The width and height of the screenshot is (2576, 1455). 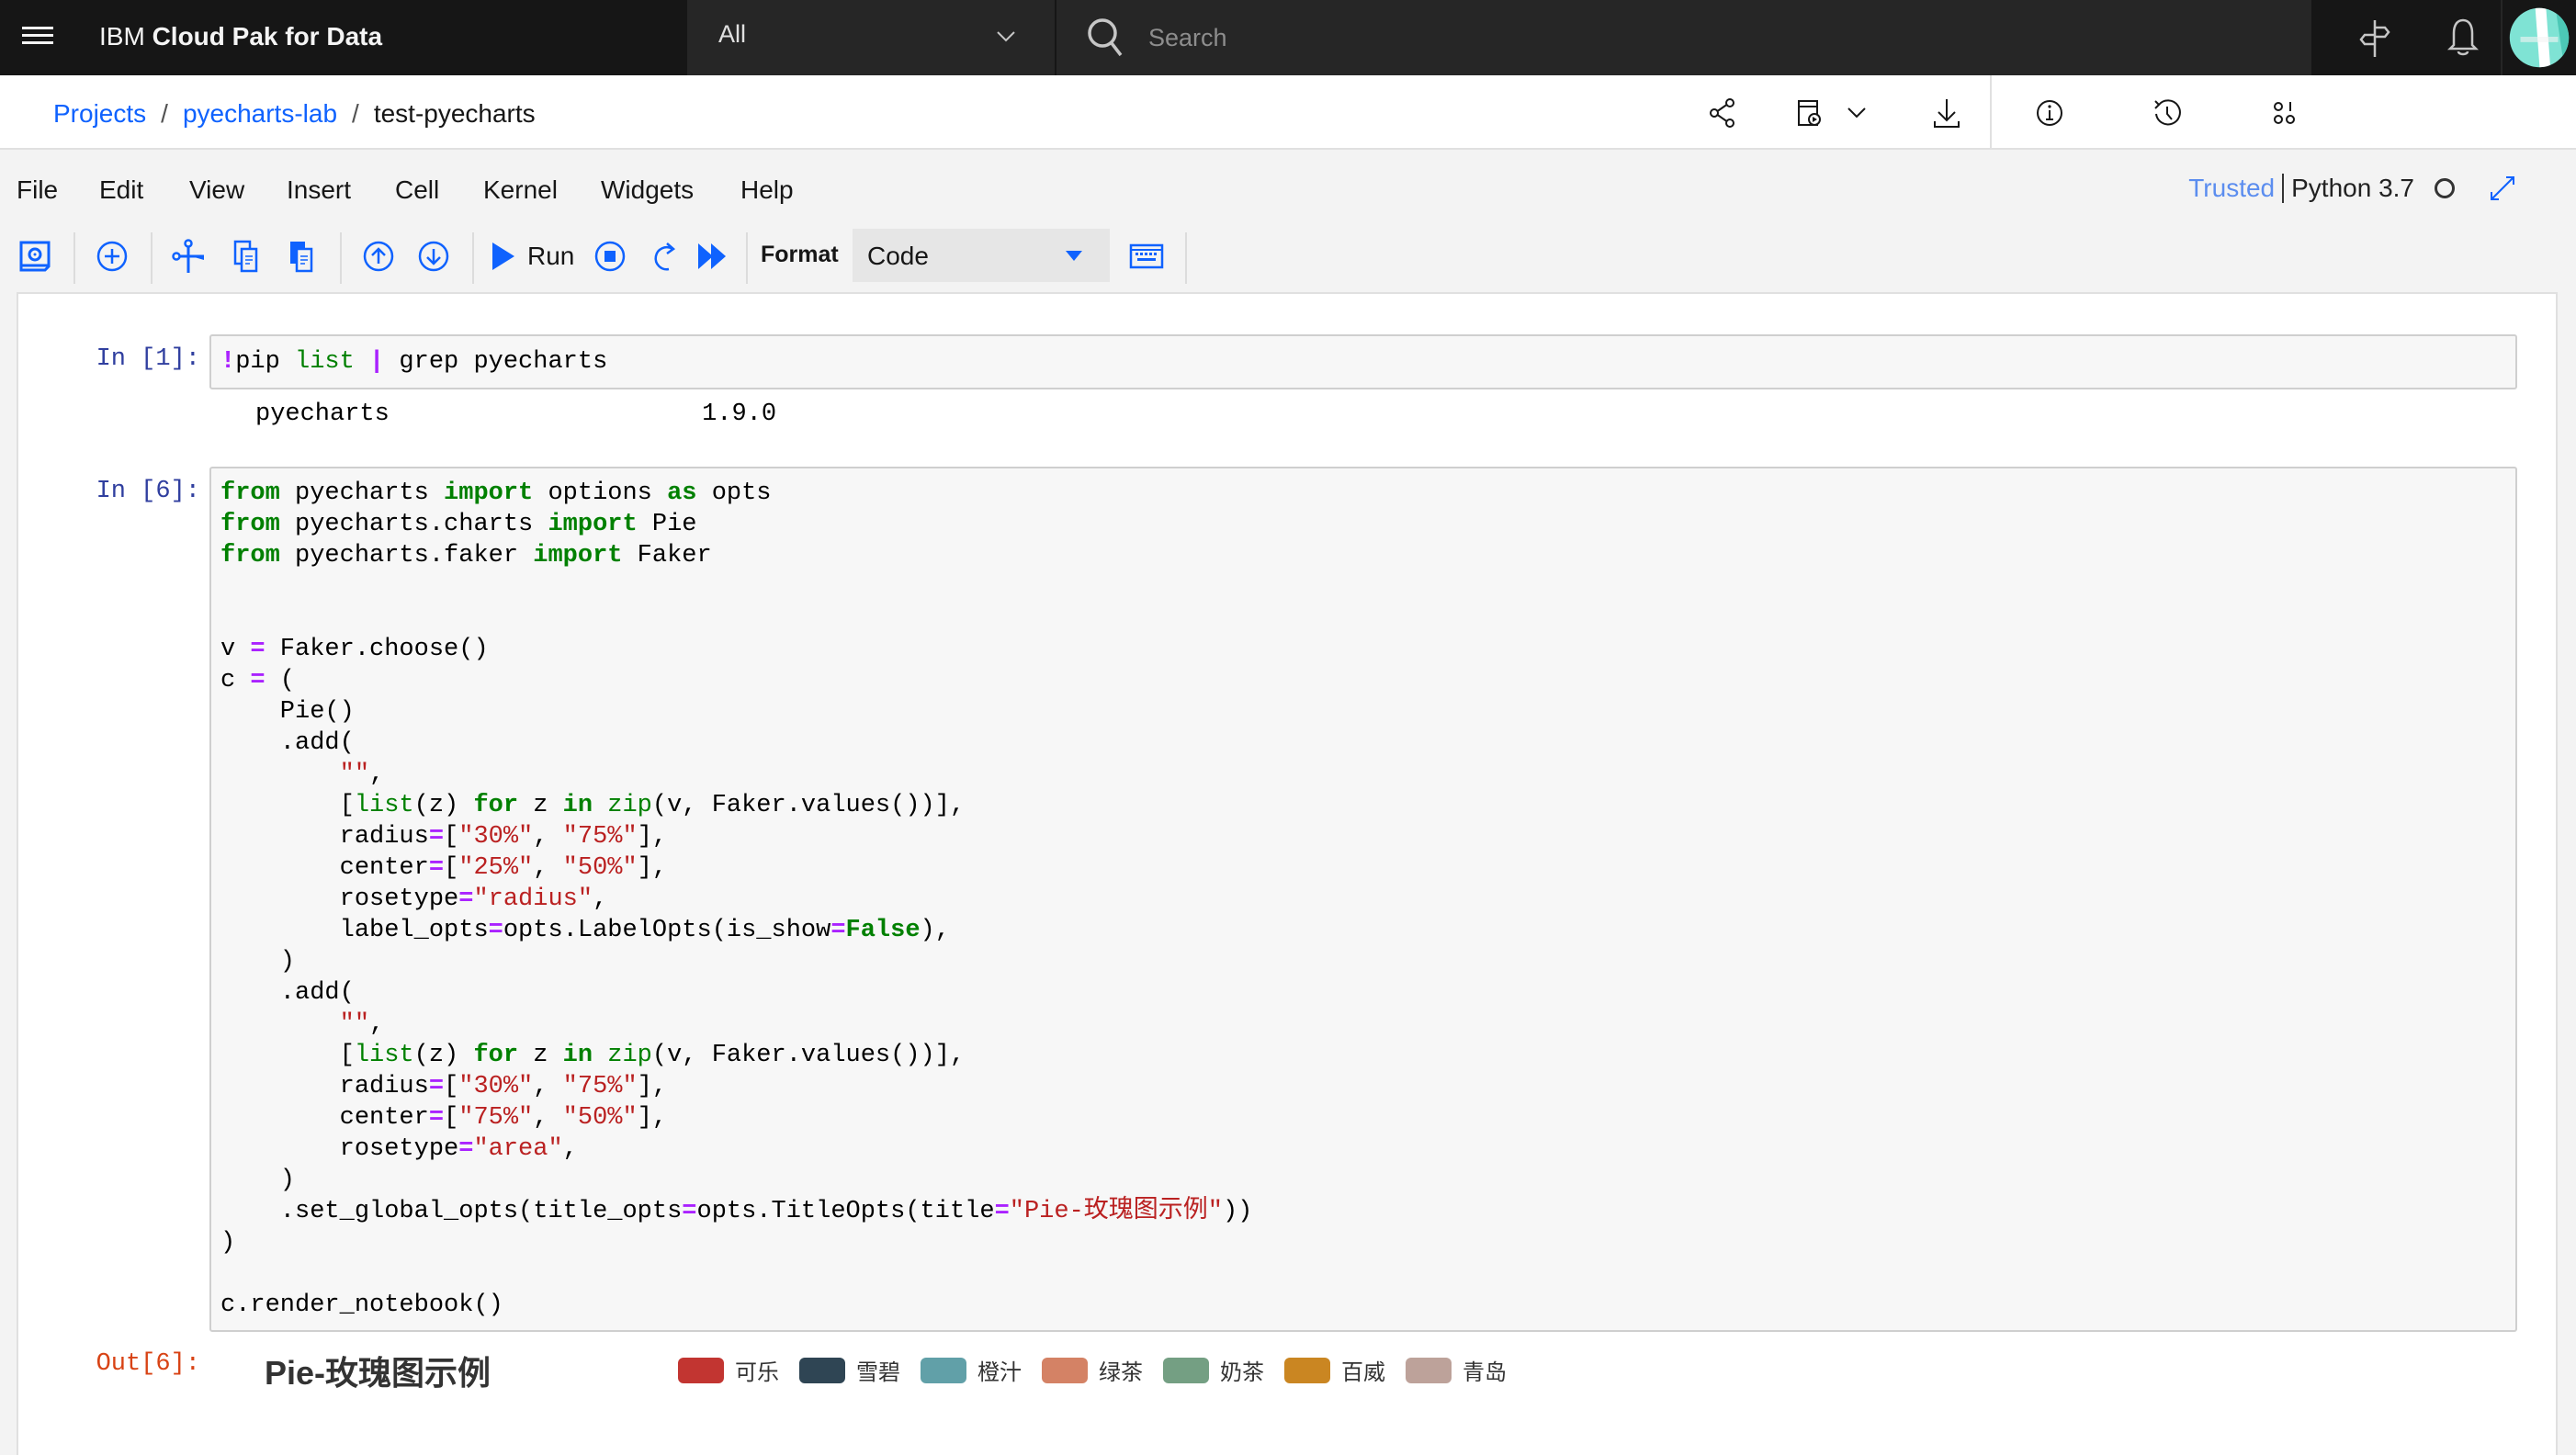 I want to click on breadcrumb-pyecharts-lab: pyecharts-lab, so click(x=260, y=113).